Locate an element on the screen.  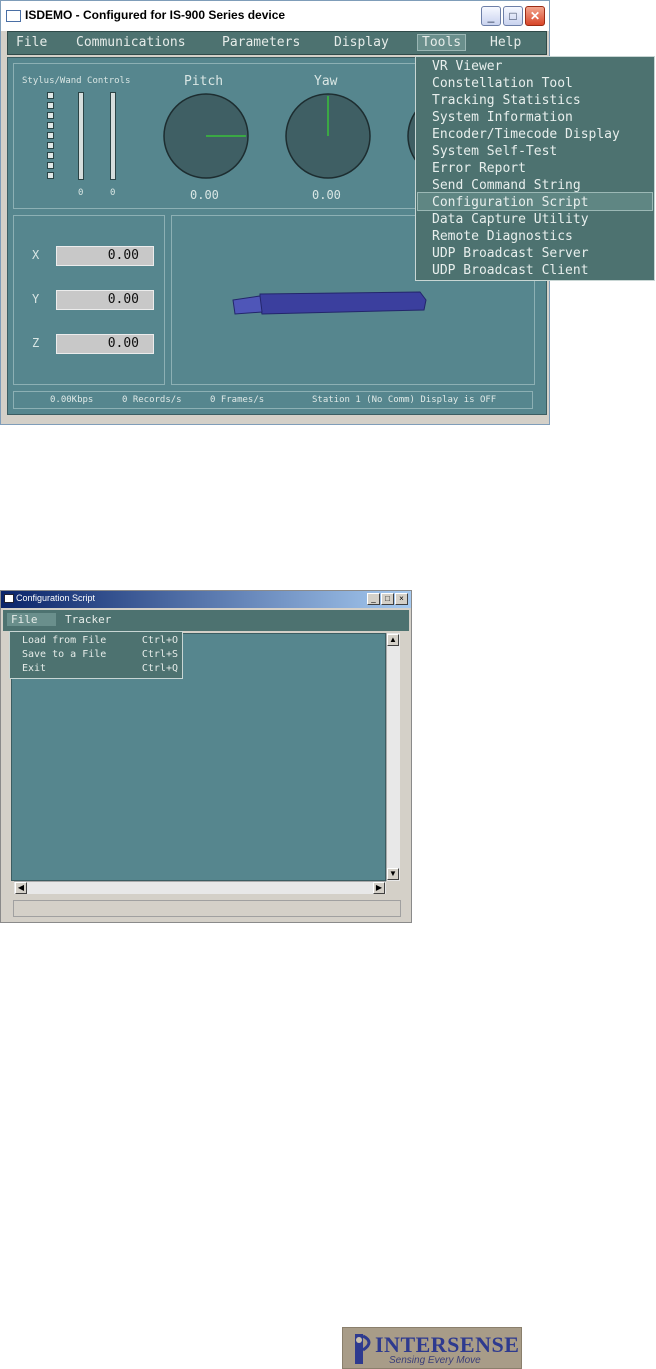
joystick-bar-x is located at coordinates (81, 136).